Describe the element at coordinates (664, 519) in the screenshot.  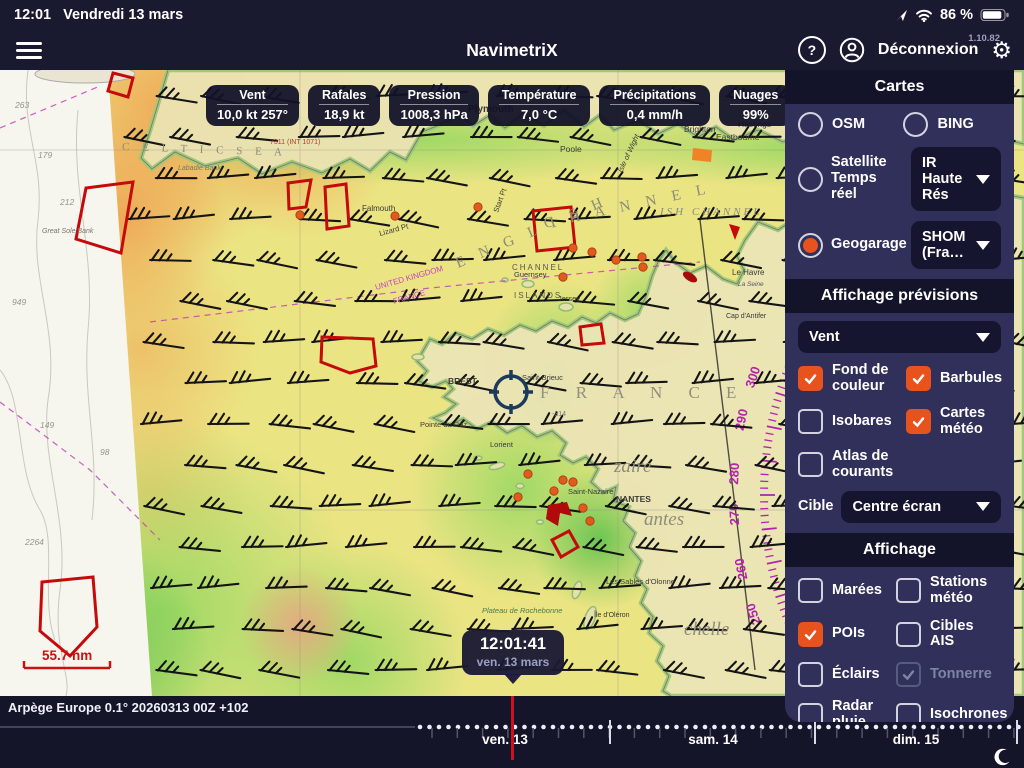
I see `svg-text: antes` at that location.